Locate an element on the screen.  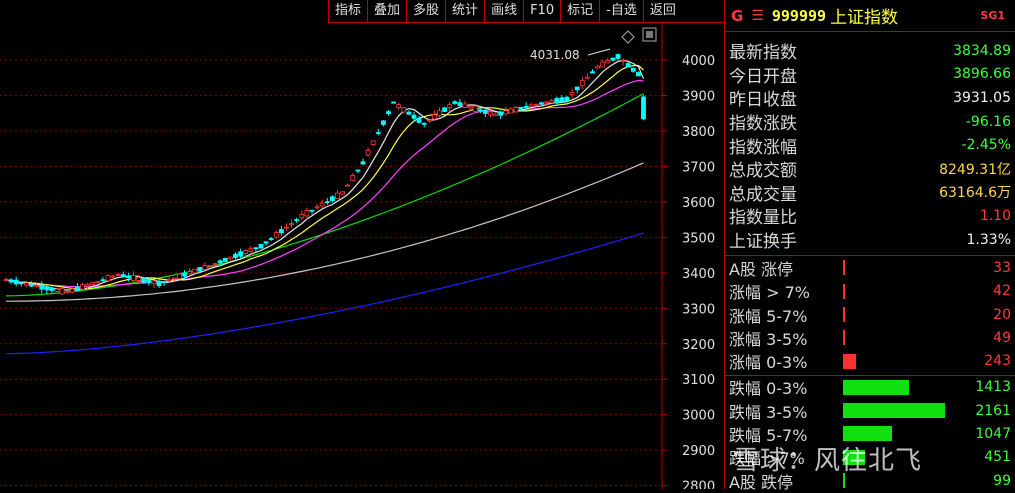
overlay-button: 叠加 is located at coordinates (387, 11).